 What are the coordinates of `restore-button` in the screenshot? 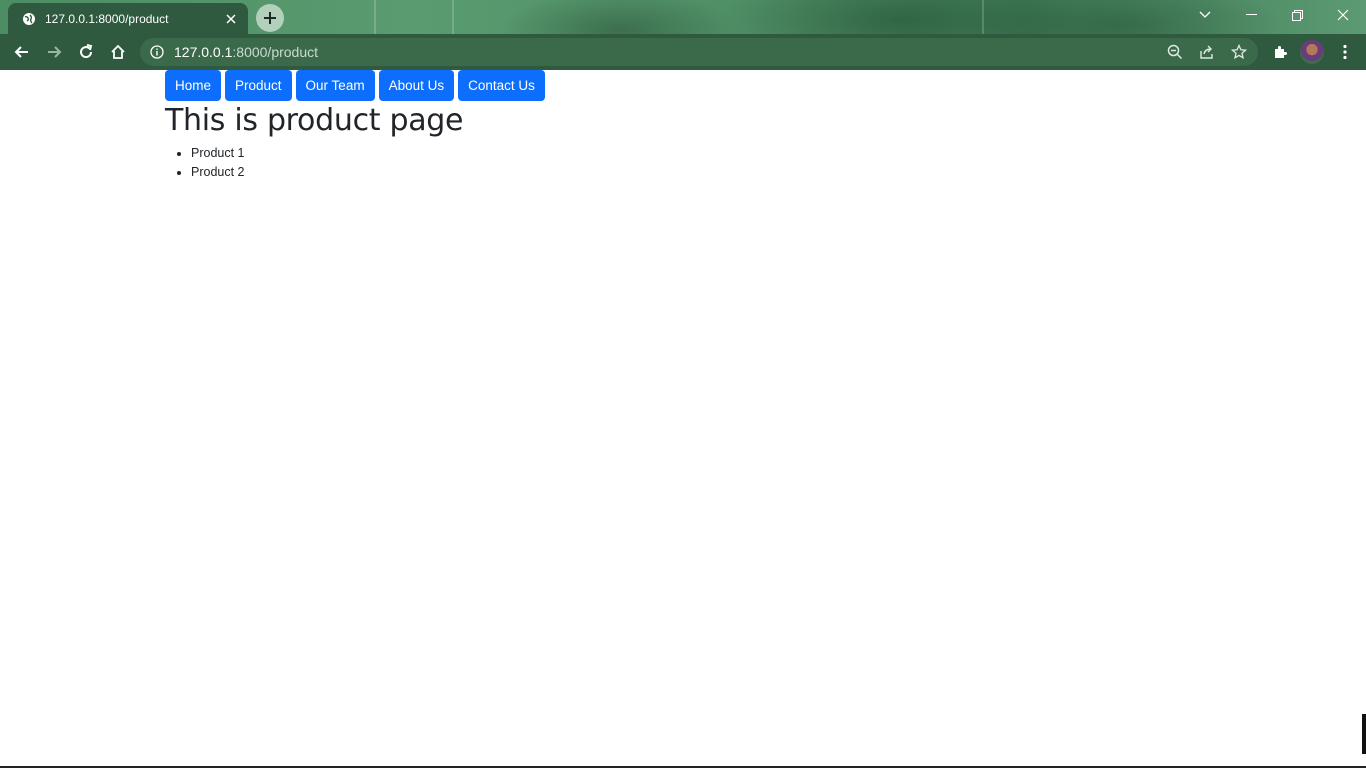 It's located at (1297, 15).